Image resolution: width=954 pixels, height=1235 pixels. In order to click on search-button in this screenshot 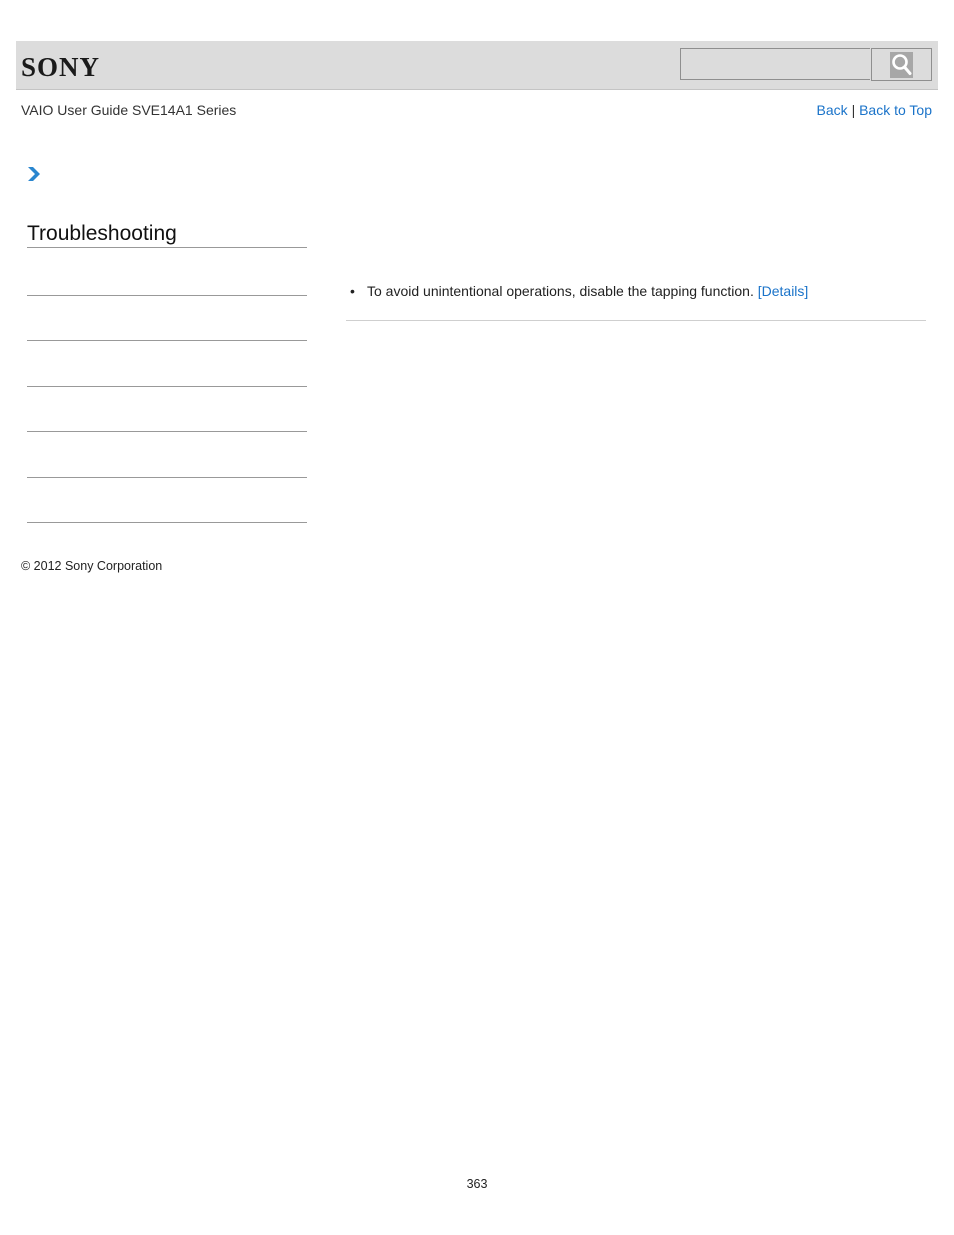, I will do `click(901, 64)`.